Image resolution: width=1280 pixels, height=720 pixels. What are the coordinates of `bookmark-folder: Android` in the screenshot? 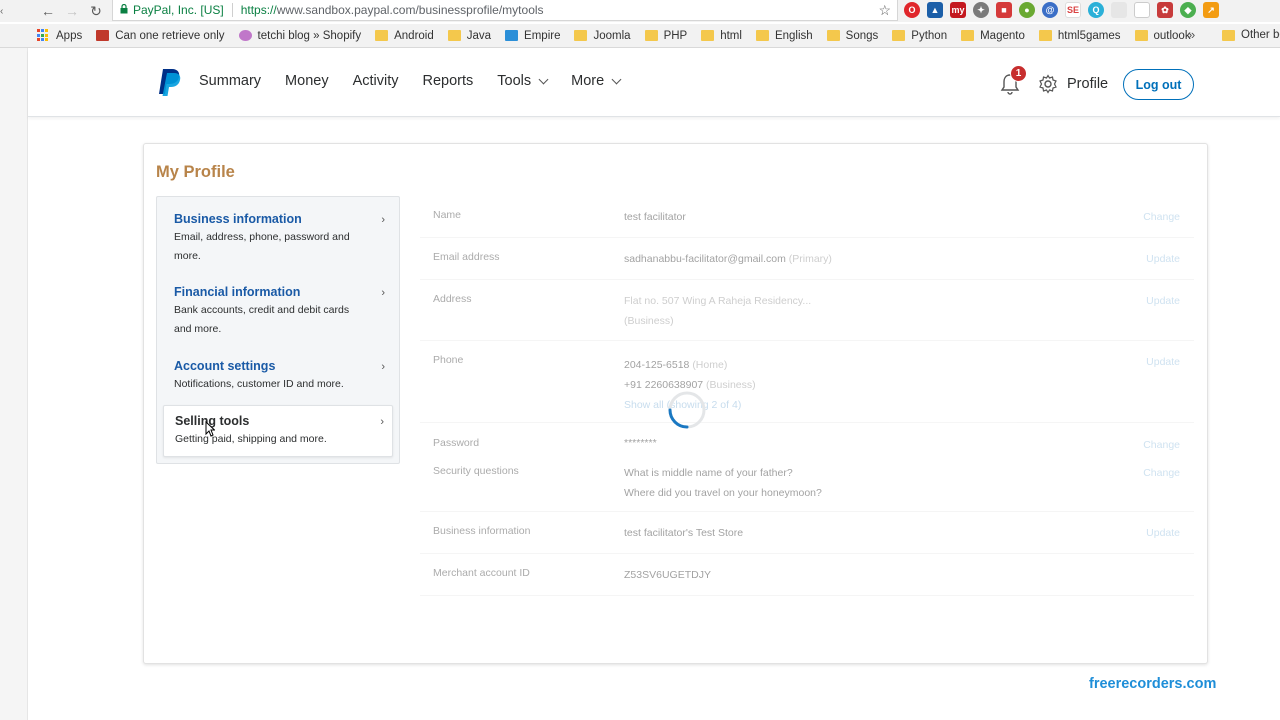 It's located at (404, 36).